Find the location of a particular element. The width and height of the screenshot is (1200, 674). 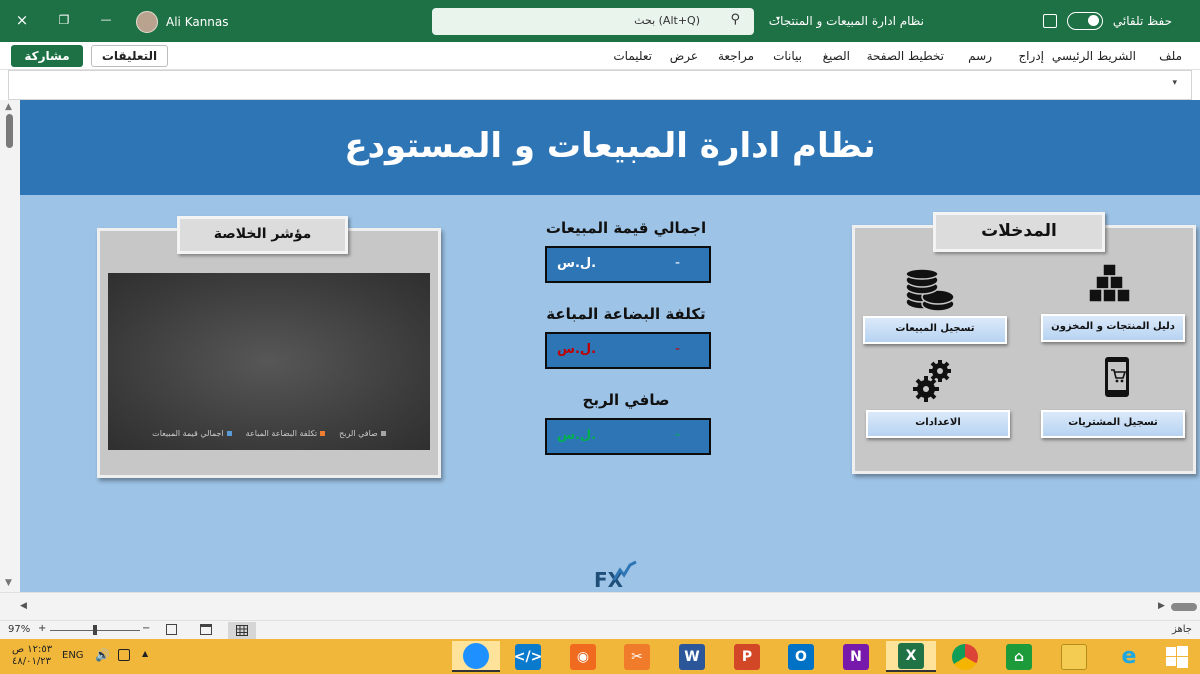

taskbar-app-snip: ✂ is located at coordinates (637, 656).